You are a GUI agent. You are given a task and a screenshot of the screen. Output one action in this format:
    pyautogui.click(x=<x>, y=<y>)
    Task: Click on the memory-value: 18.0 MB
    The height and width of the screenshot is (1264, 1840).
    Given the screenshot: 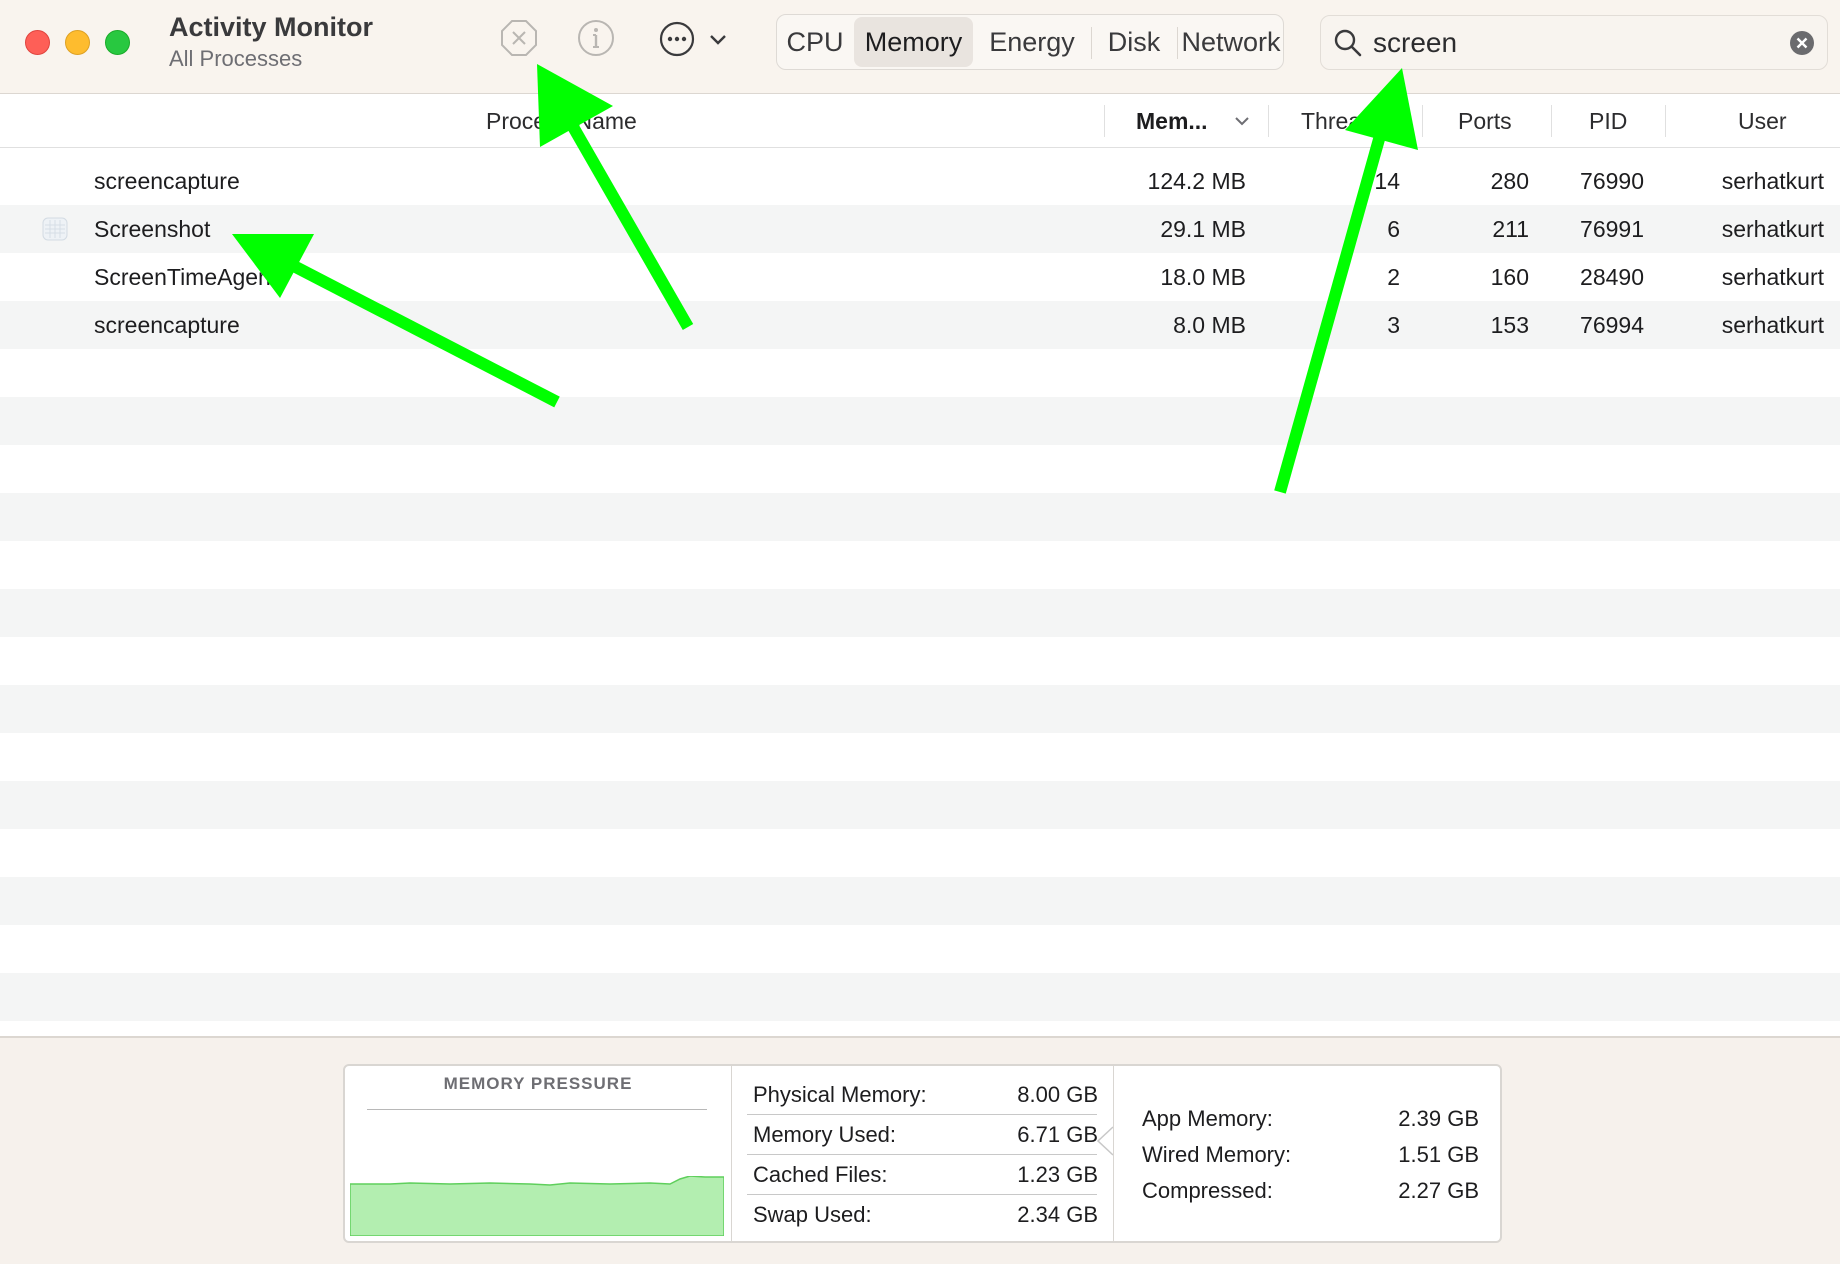 What is the action you would take?
    pyautogui.click(x=1203, y=277)
    